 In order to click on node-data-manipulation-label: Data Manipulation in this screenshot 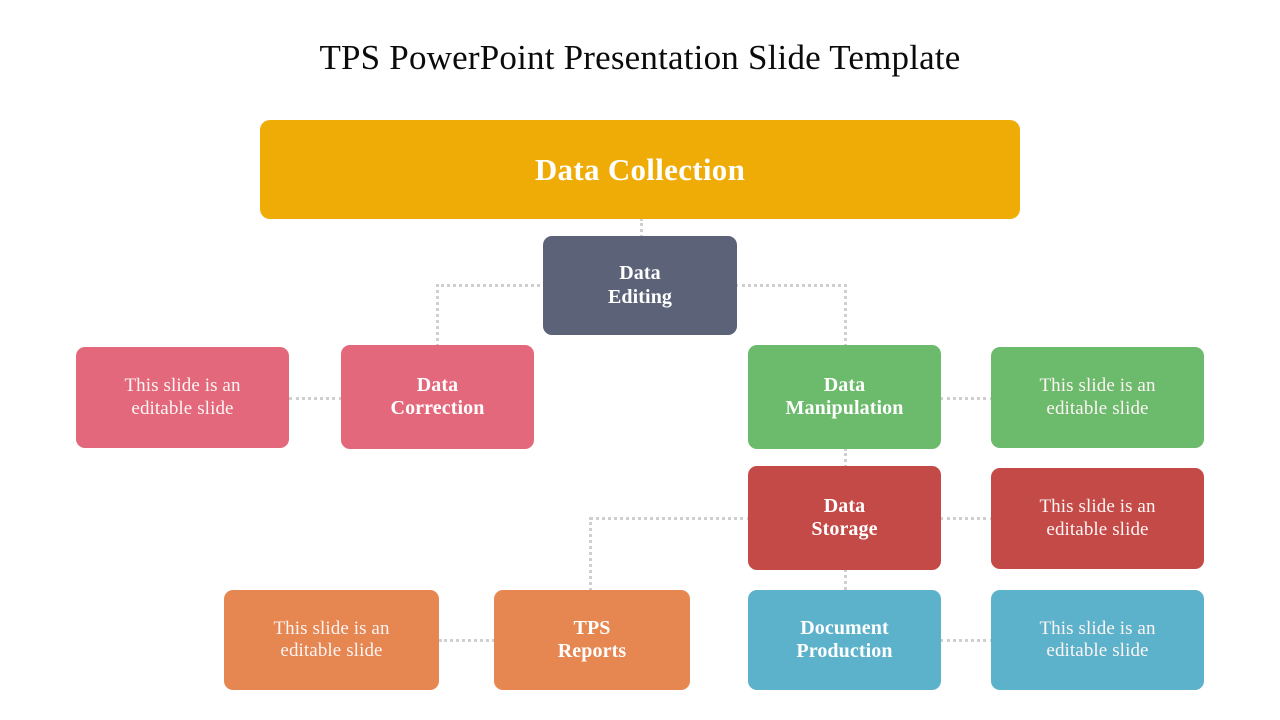, I will do `click(844, 396)`.